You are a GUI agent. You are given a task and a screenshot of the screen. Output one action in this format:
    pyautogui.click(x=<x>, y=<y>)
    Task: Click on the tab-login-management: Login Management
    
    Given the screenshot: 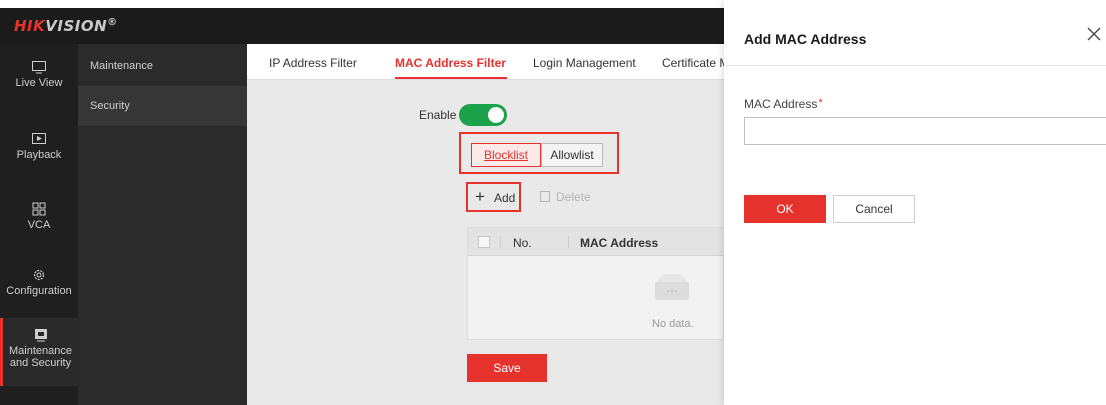 What is the action you would take?
    pyautogui.click(x=584, y=63)
    